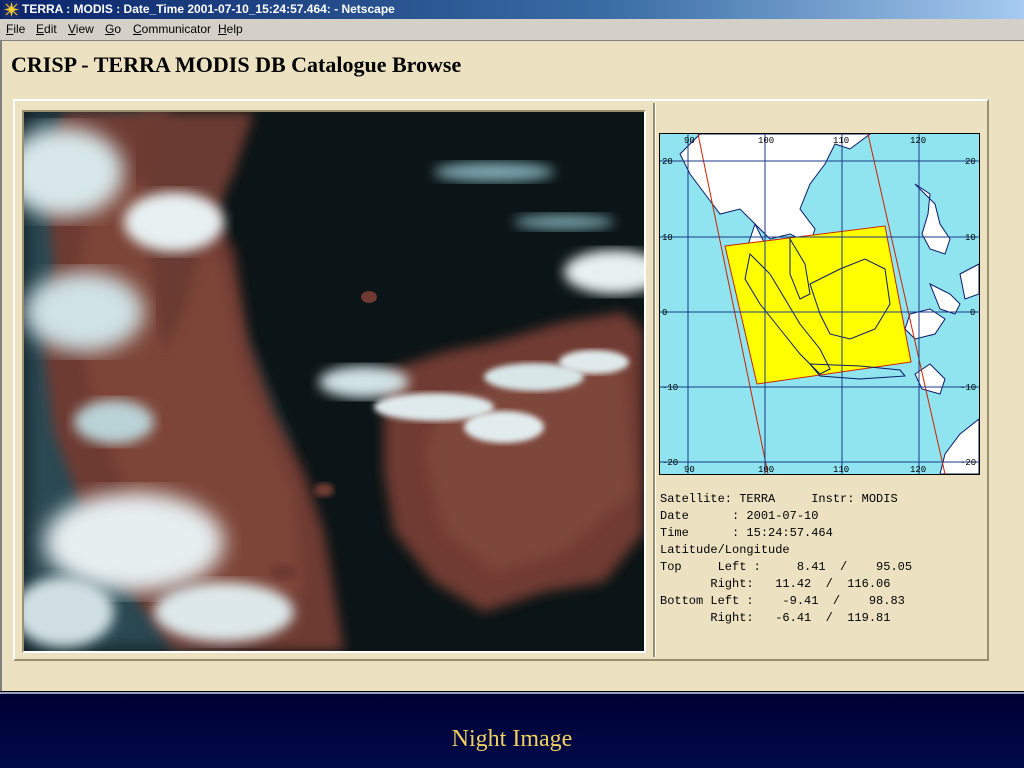 Image resolution: width=1024 pixels, height=768 pixels. I want to click on menu-go: Go, so click(113, 29).